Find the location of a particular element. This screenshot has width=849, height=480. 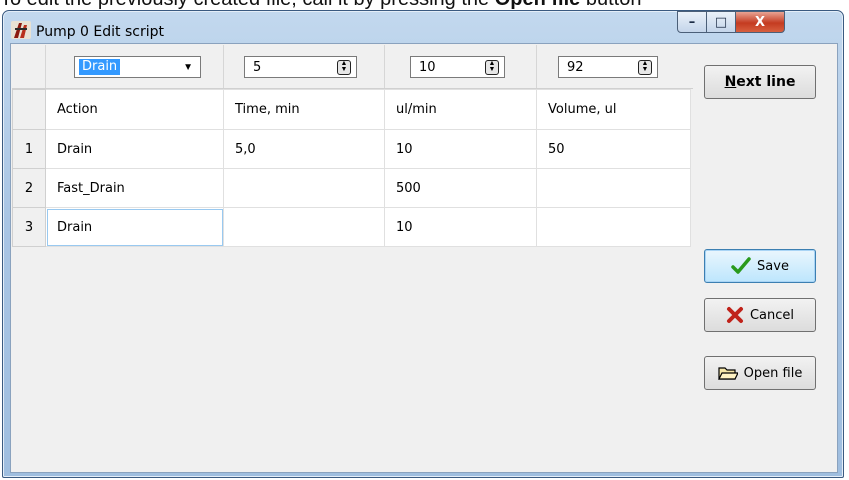

table-cell: 50 is located at coordinates (613, 149).